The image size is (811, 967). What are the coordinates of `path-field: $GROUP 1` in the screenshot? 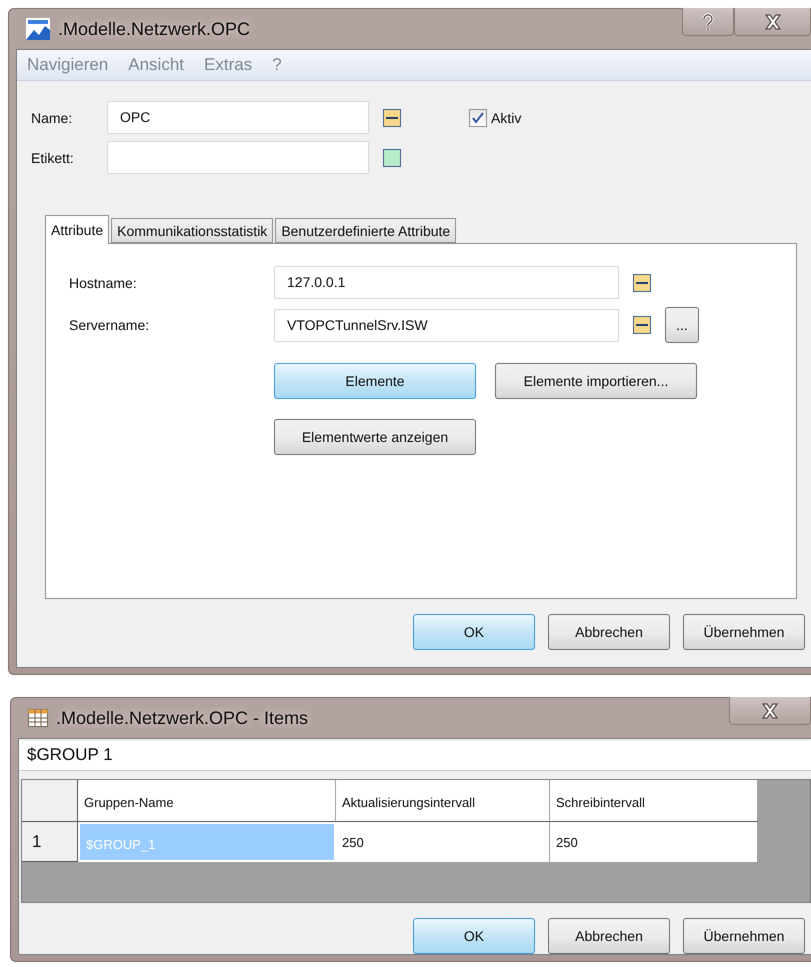 It's located at (415, 756).